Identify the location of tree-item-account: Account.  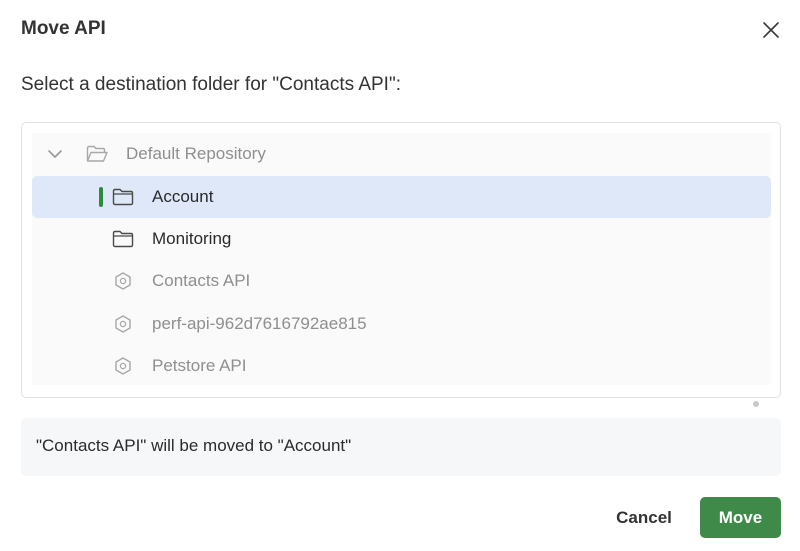
(401, 197).